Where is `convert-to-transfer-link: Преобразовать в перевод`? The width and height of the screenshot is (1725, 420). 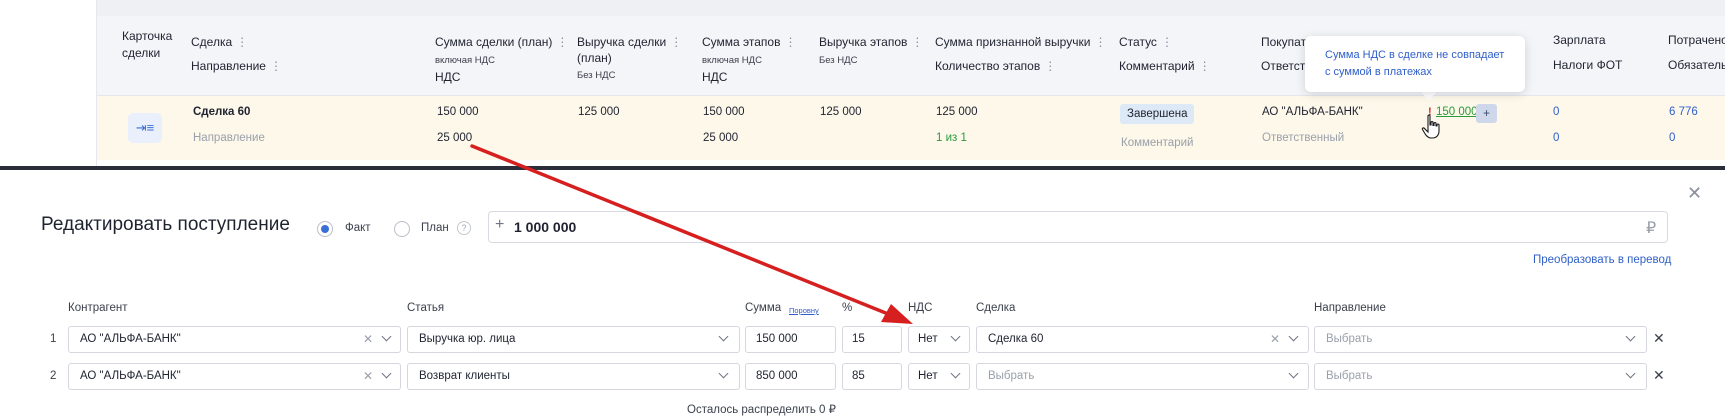
convert-to-transfer-link: Преобразовать в перевод is located at coordinates (1602, 260).